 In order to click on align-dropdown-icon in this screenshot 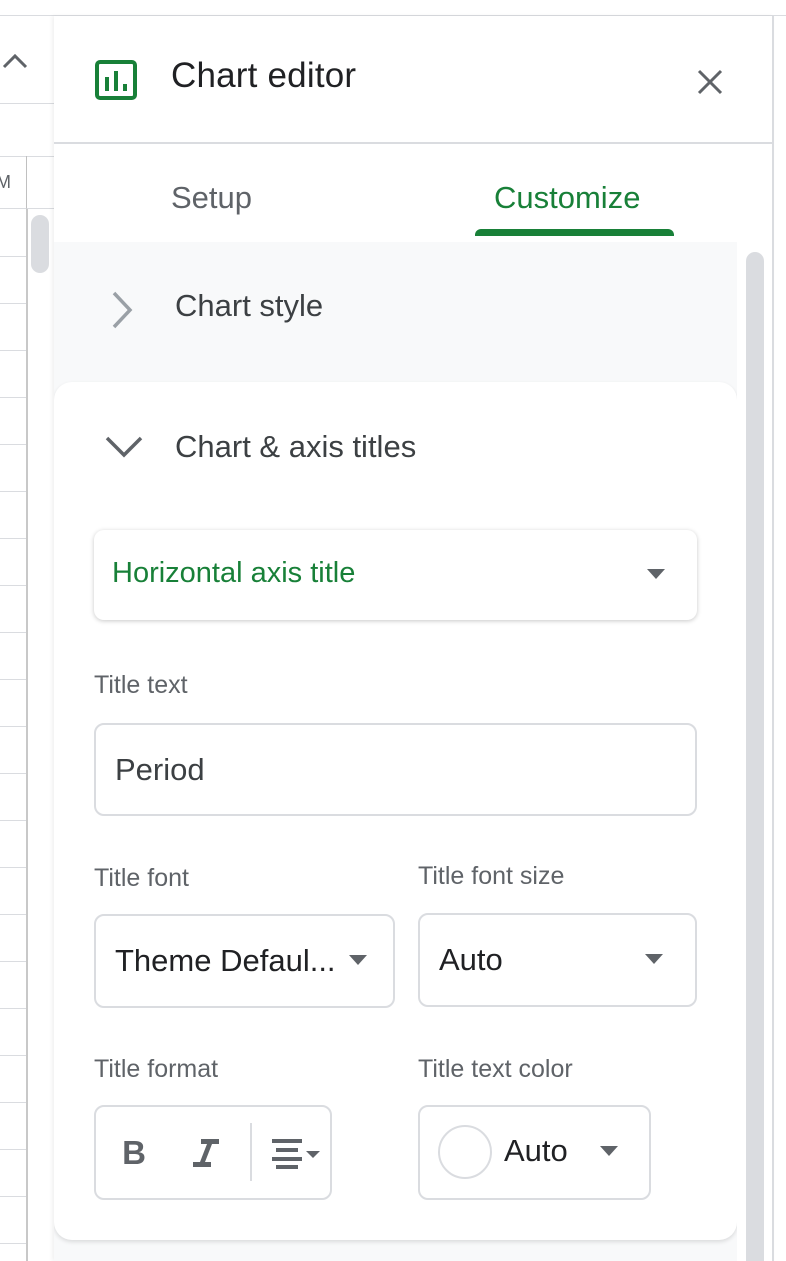, I will do `click(296, 1154)`.